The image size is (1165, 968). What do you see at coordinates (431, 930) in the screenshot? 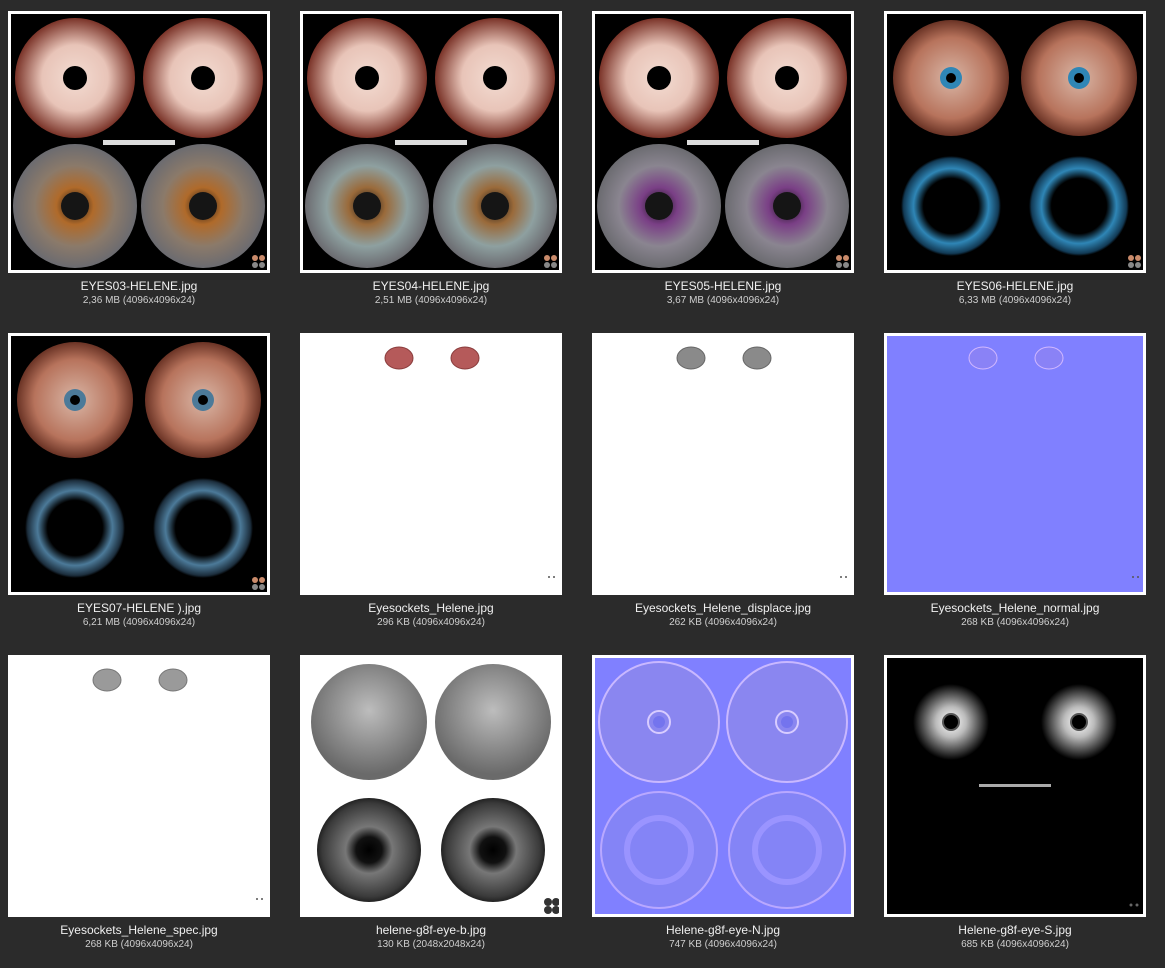
I see `file-name: helene-g8f-eye-b.jpg` at bounding box center [431, 930].